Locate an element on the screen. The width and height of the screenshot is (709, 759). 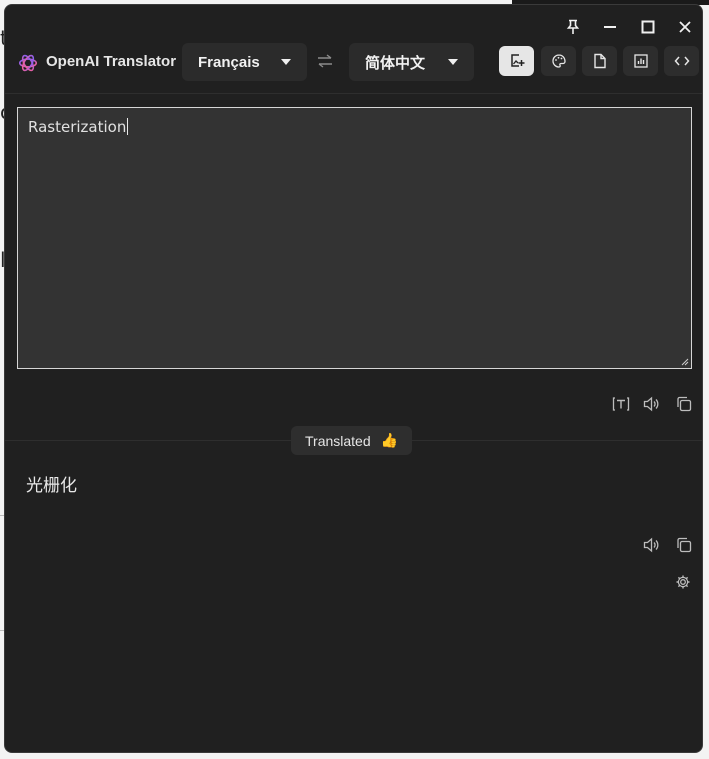
history-button is located at coordinates (640, 61).